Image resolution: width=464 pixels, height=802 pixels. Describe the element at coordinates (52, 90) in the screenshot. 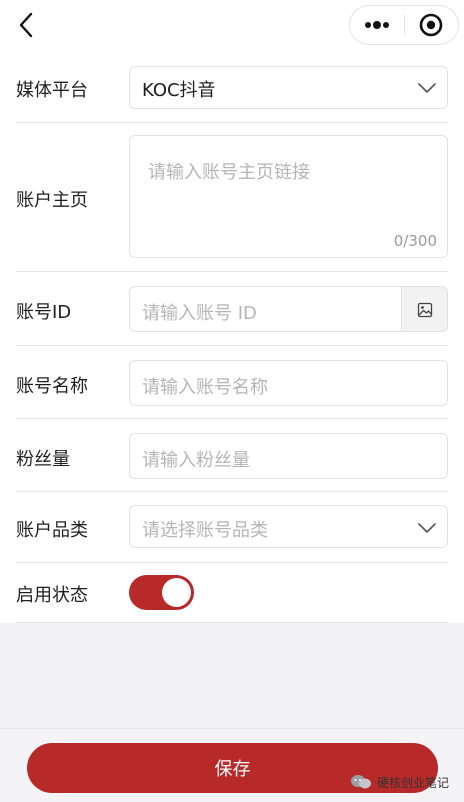

I see `platform-label: 媒体平台` at that location.